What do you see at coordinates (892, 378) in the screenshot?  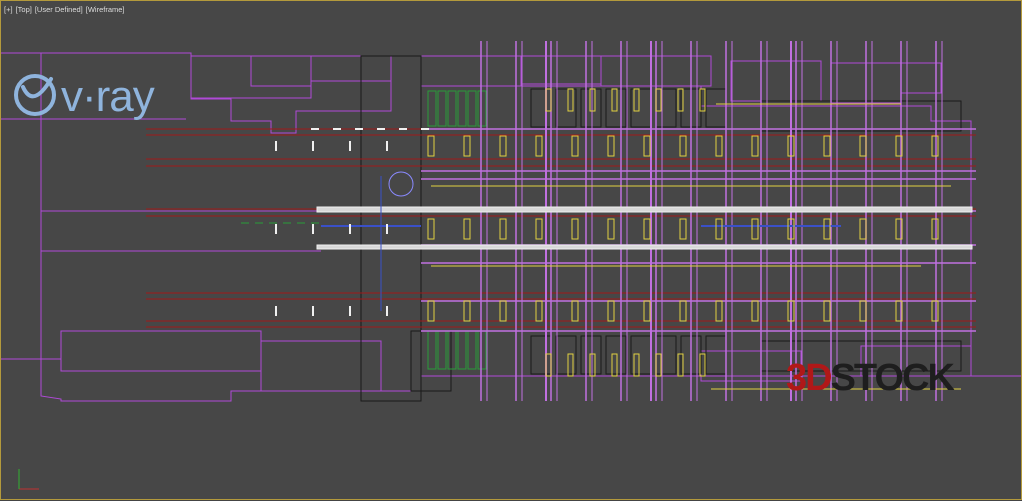 I see `watermark-stock: STOCK` at bounding box center [892, 378].